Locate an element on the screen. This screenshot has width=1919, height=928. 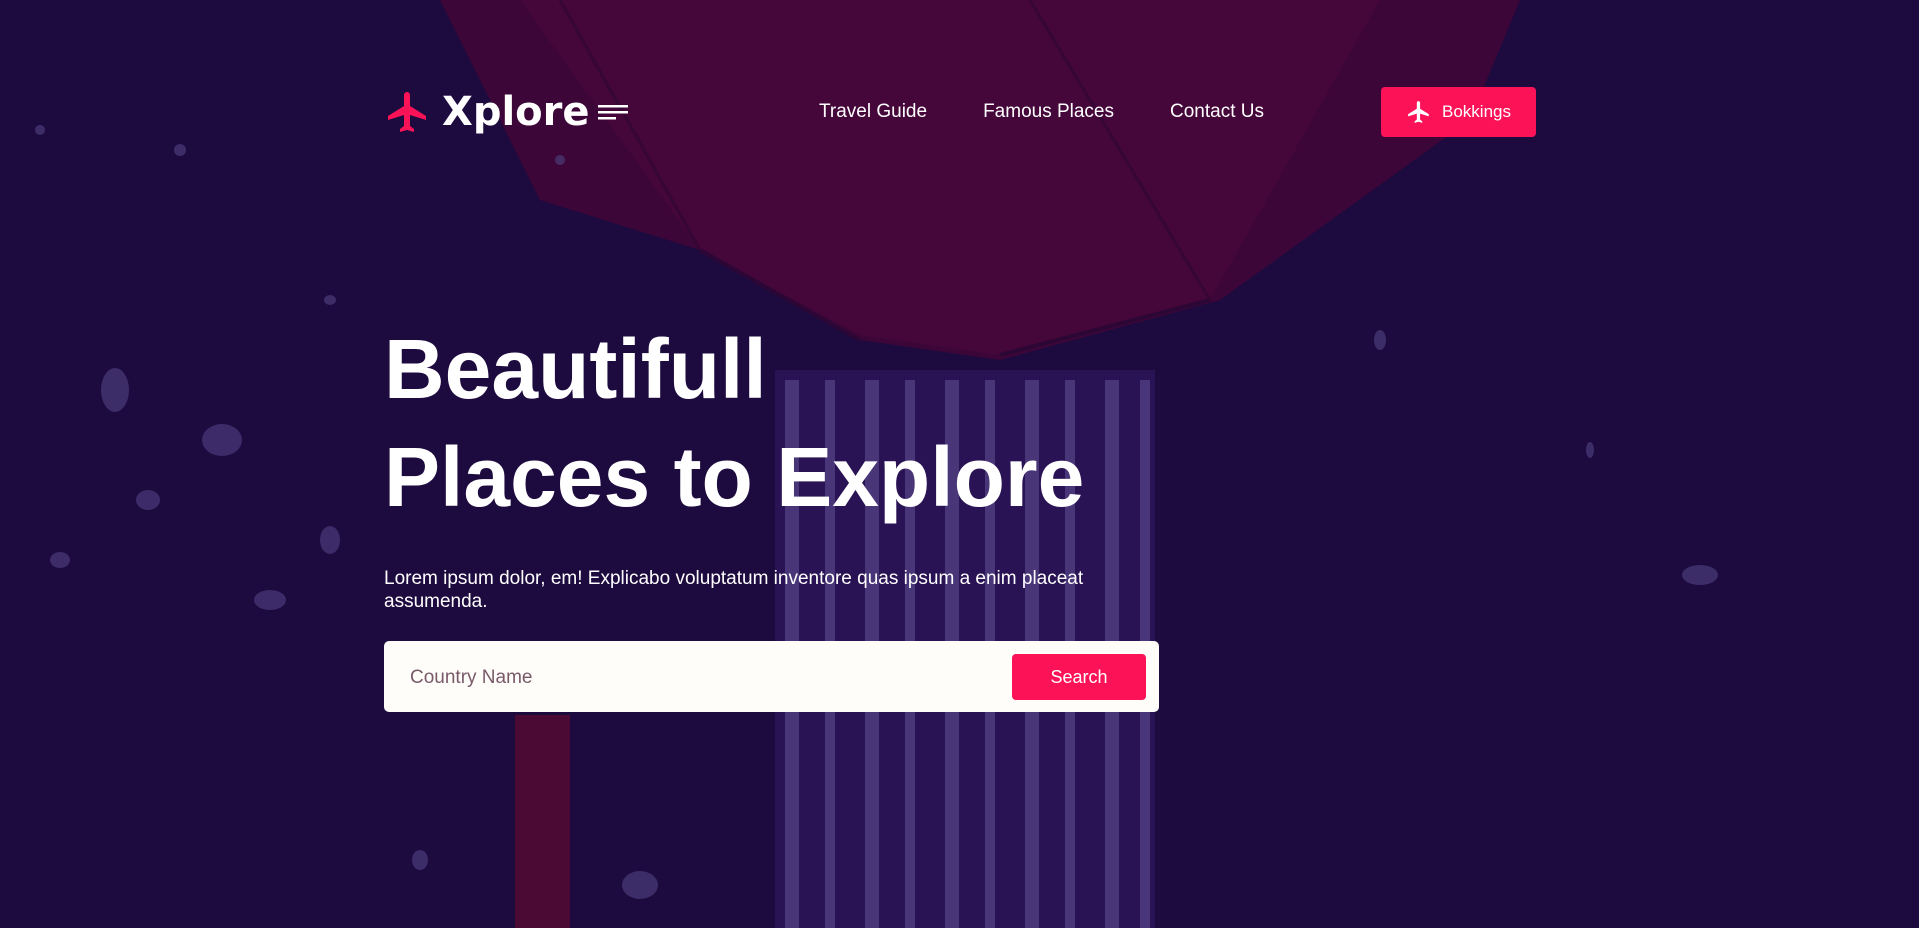
brand-name: Xplore is located at coordinates (516, 112).